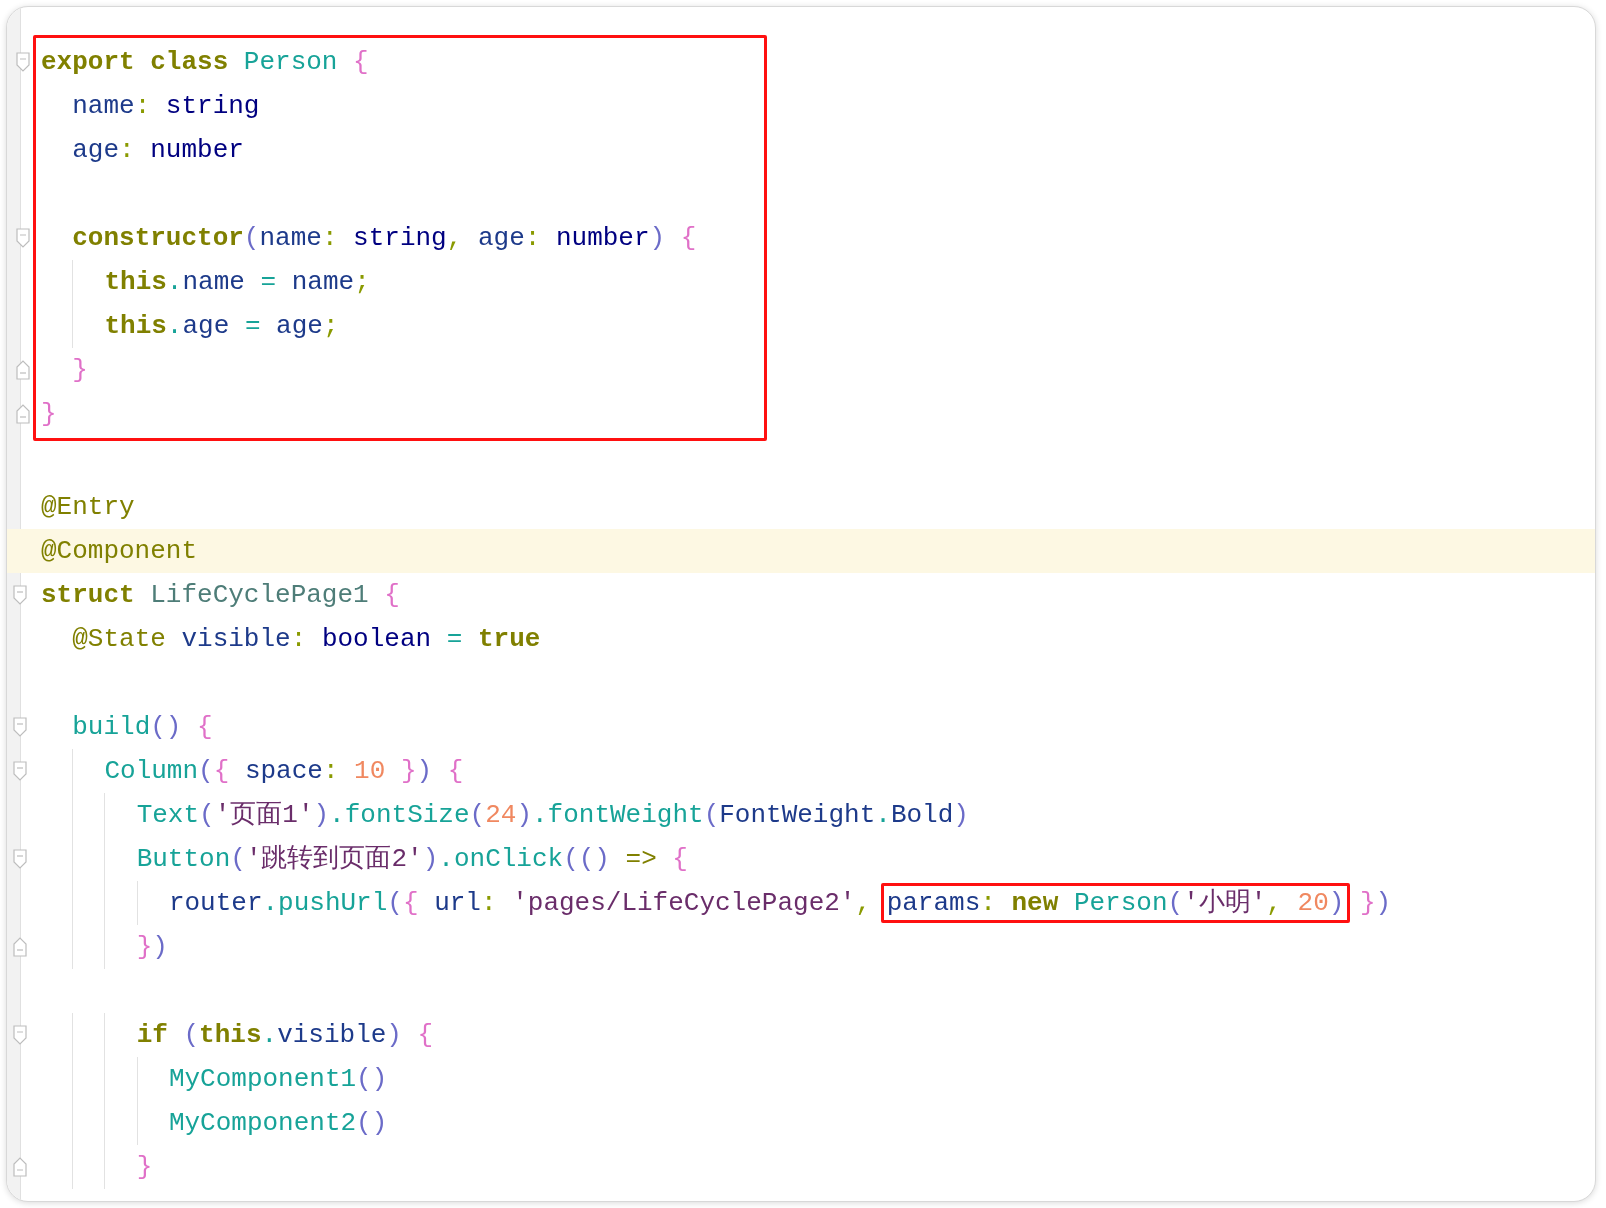  Describe the element at coordinates (235, 639) in the screenshot. I see `identifier: visible` at that location.